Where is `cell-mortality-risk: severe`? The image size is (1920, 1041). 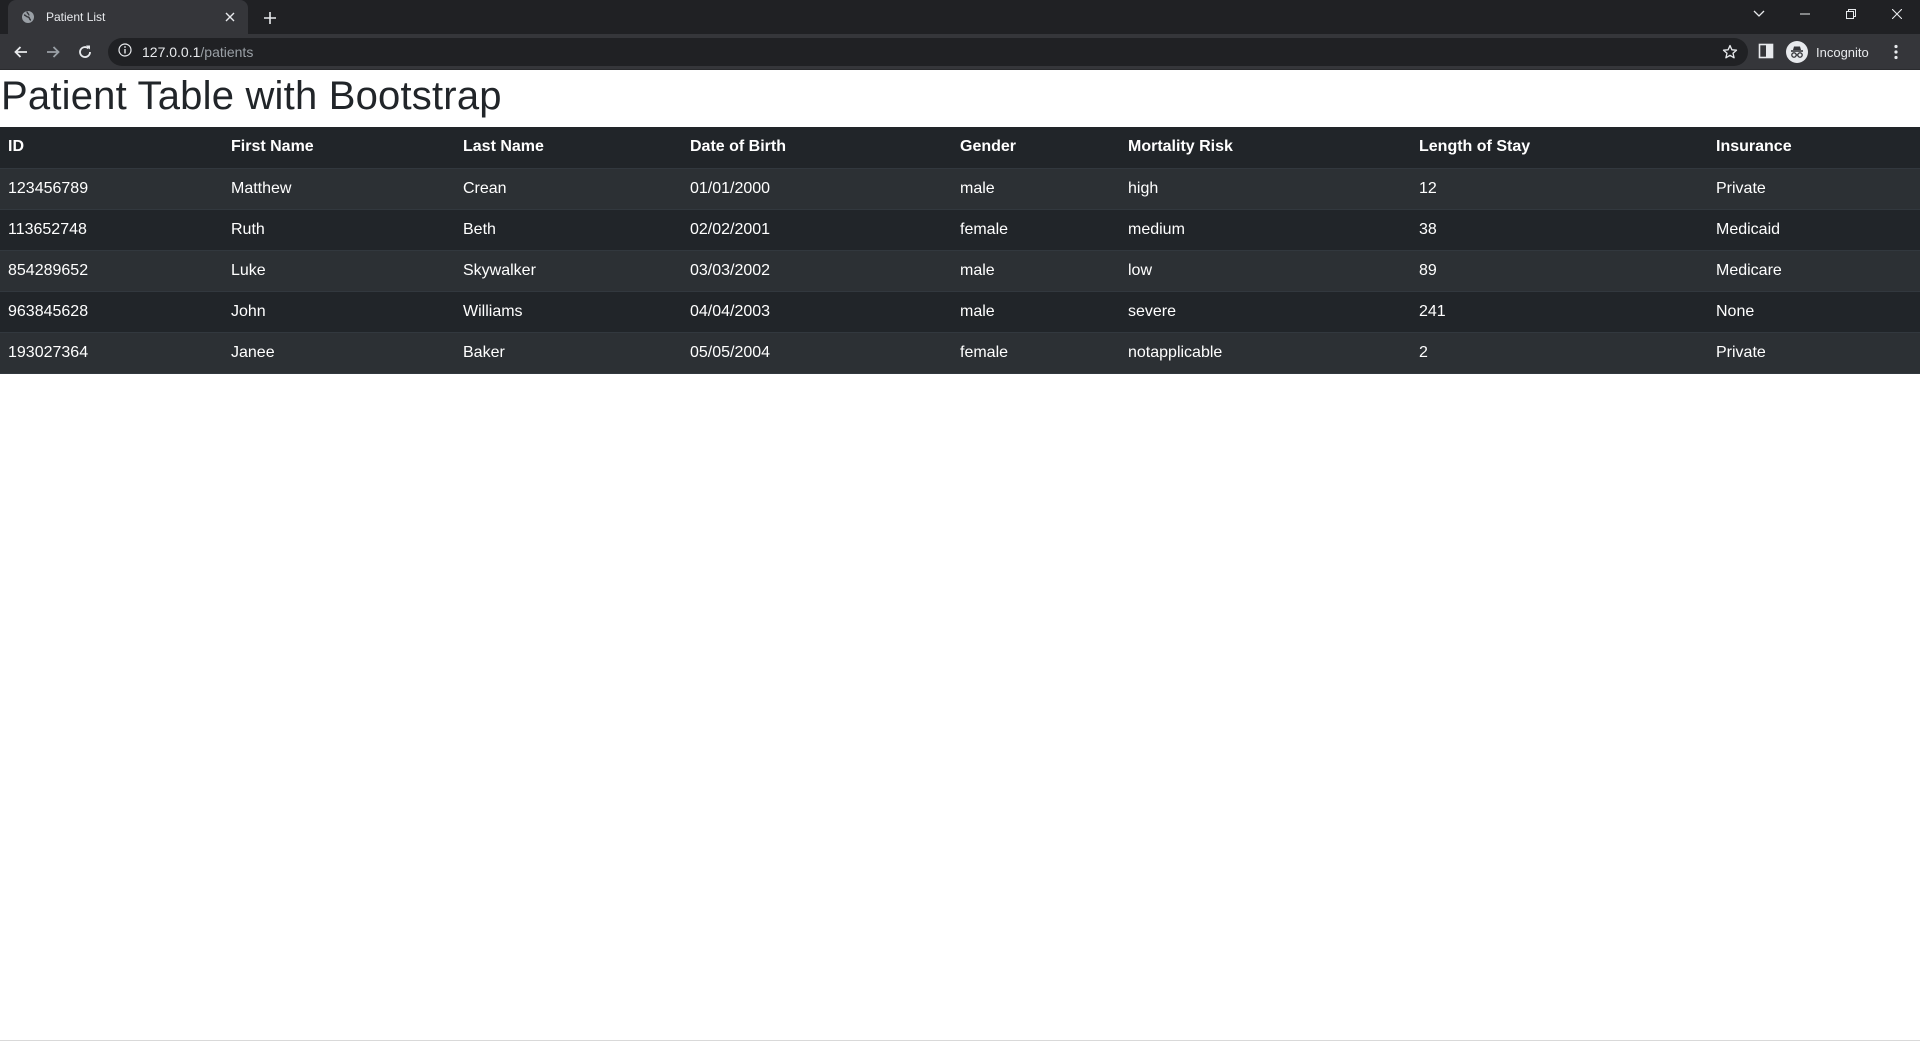
cell-mortality-risk: severe is located at coordinates (1265, 312).